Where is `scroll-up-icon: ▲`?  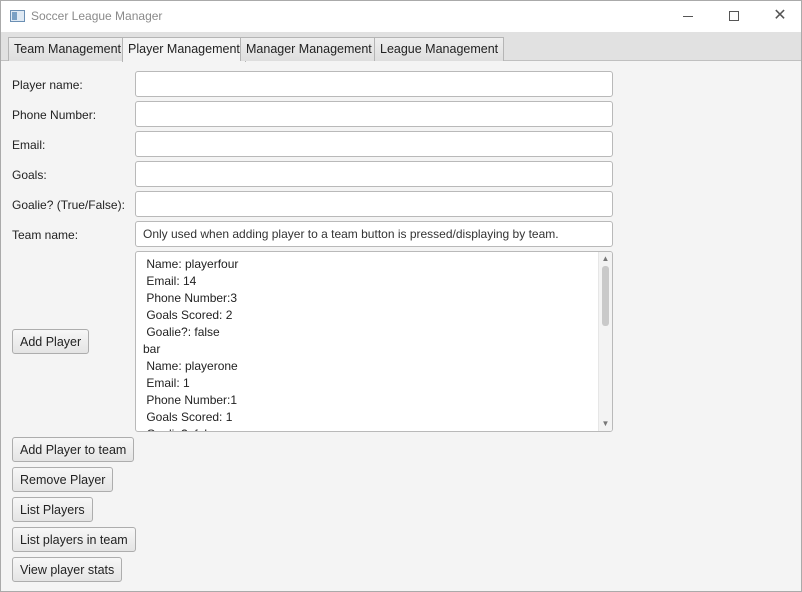 scroll-up-icon: ▲ is located at coordinates (605, 259).